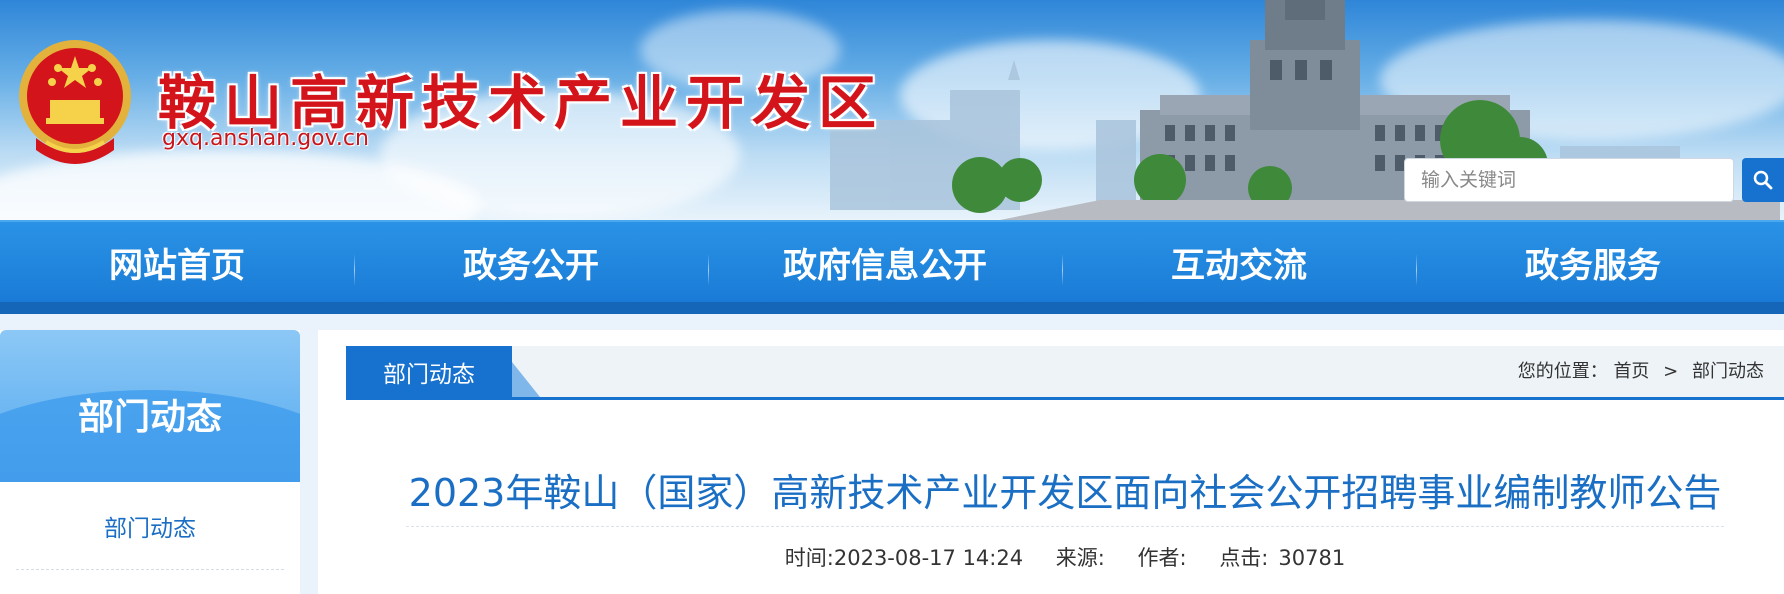 This screenshot has height=594, width=1784. I want to click on breadcrumb-prefix: 您的位置：, so click(1562, 371).